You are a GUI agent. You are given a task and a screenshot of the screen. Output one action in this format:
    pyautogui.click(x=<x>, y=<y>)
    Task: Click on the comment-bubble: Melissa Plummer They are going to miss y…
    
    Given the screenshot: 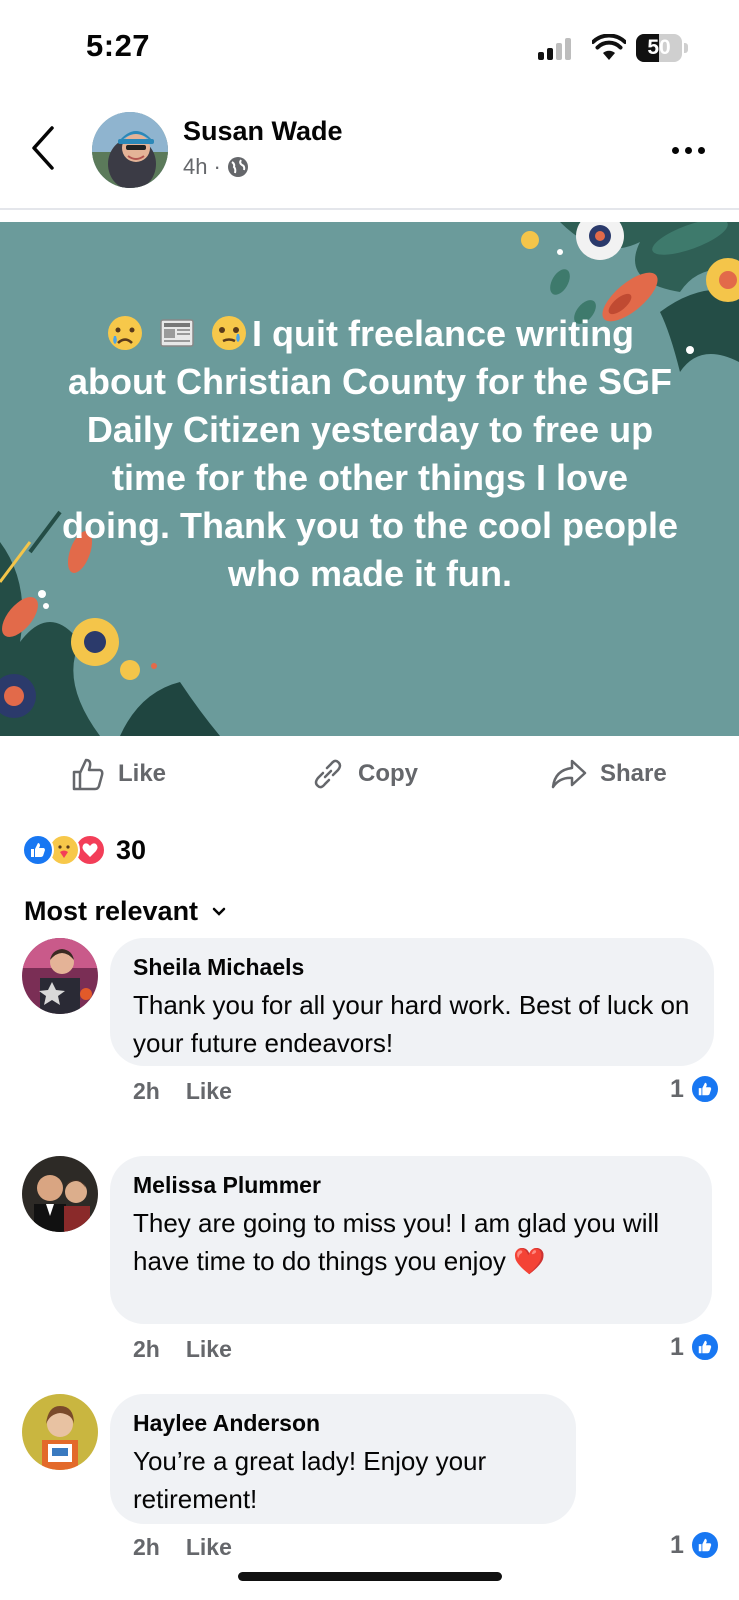 What is the action you would take?
    pyautogui.click(x=411, y=1240)
    